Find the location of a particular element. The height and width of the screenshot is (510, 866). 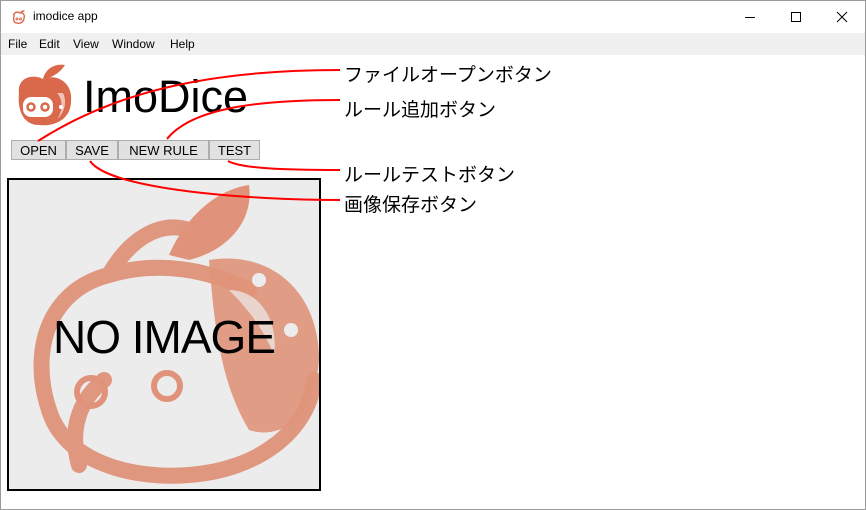

minimize-button is located at coordinates (750, 16).